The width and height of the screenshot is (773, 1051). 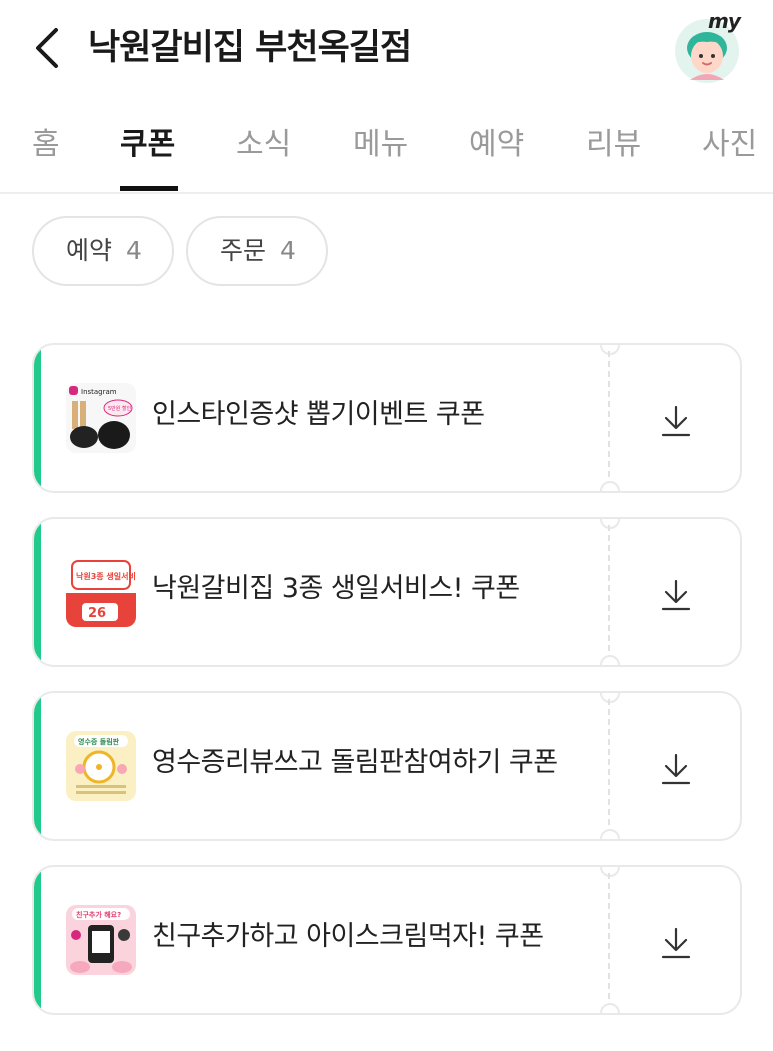 What do you see at coordinates (496, 145) in the screenshot?
I see `tab-reservation: 예약` at bounding box center [496, 145].